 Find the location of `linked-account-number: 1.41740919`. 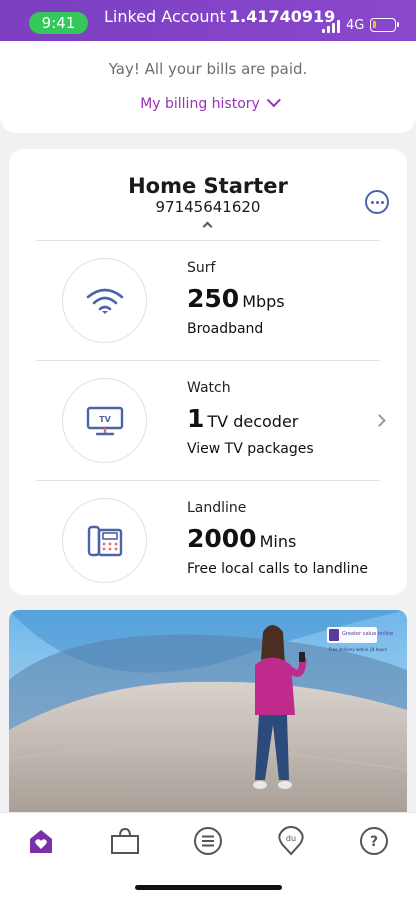

linked-account-number: 1.41740919 is located at coordinates (282, 16).